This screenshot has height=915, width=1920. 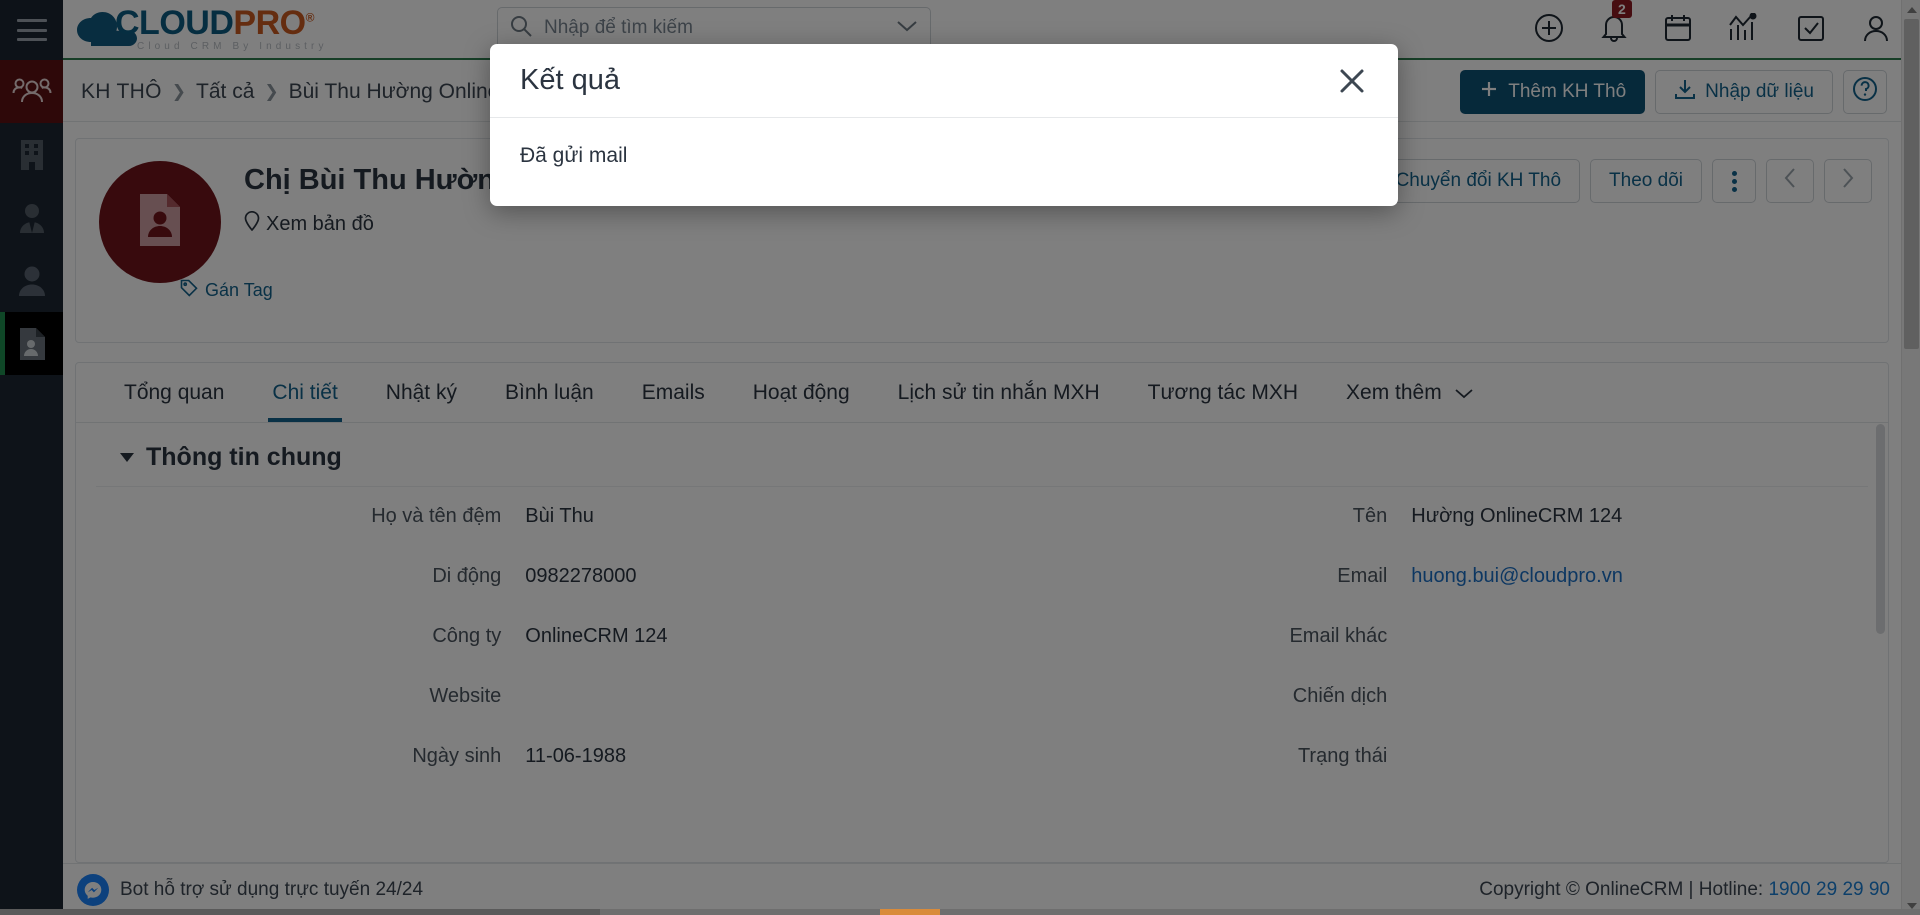 I want to click on field-label: Trạng thái, so click(x=1342, y=756).